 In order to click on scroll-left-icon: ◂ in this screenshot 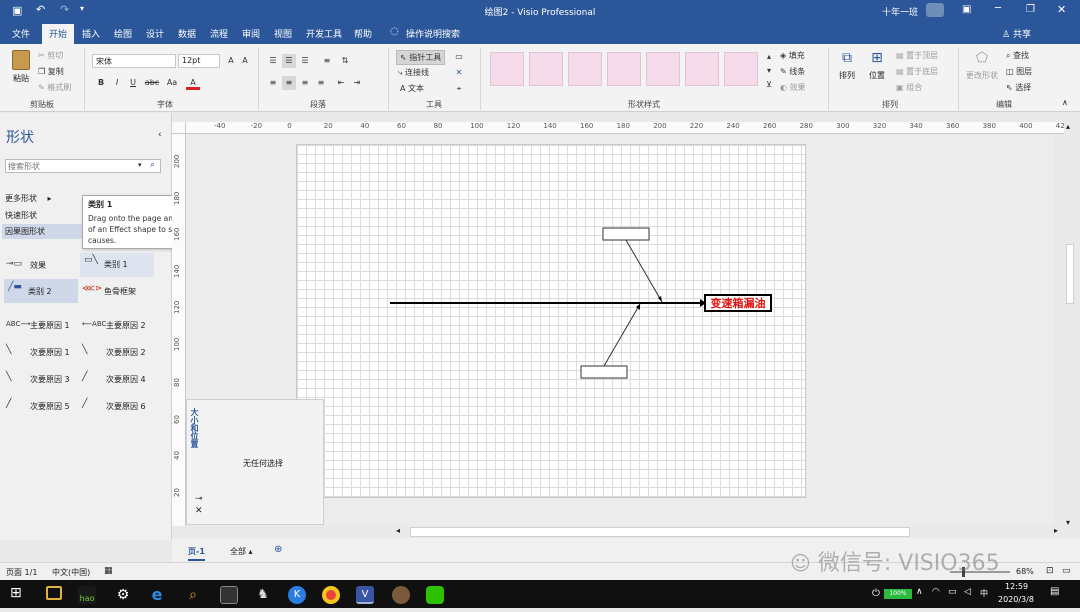, I will do `click(398, 530)`.